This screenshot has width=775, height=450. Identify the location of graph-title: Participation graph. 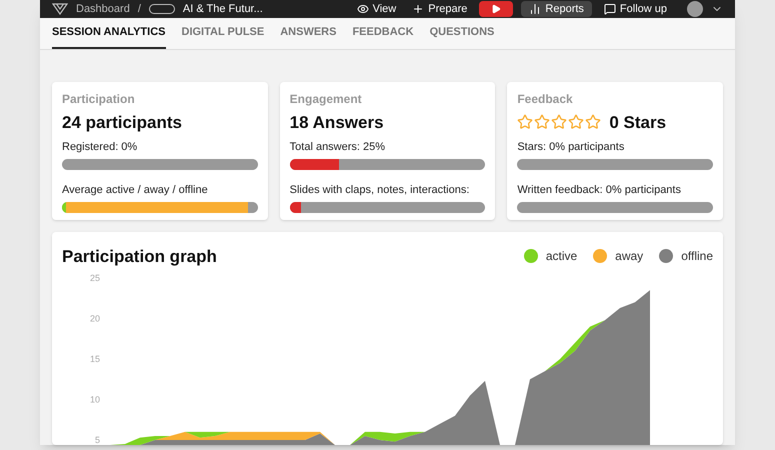
(139, 257).